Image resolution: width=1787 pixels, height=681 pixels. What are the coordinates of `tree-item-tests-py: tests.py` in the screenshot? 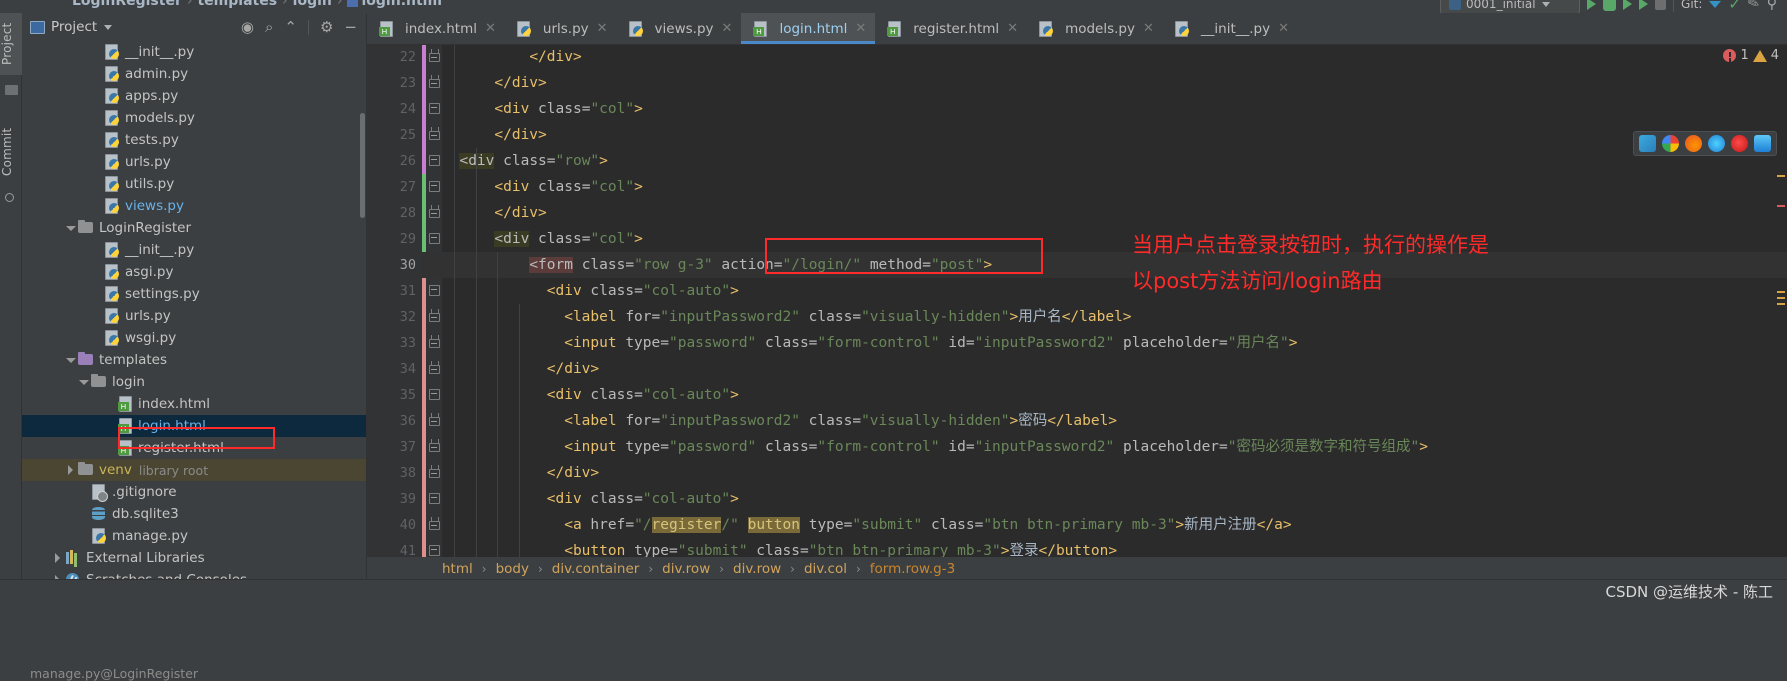 It's located at (194, 140).